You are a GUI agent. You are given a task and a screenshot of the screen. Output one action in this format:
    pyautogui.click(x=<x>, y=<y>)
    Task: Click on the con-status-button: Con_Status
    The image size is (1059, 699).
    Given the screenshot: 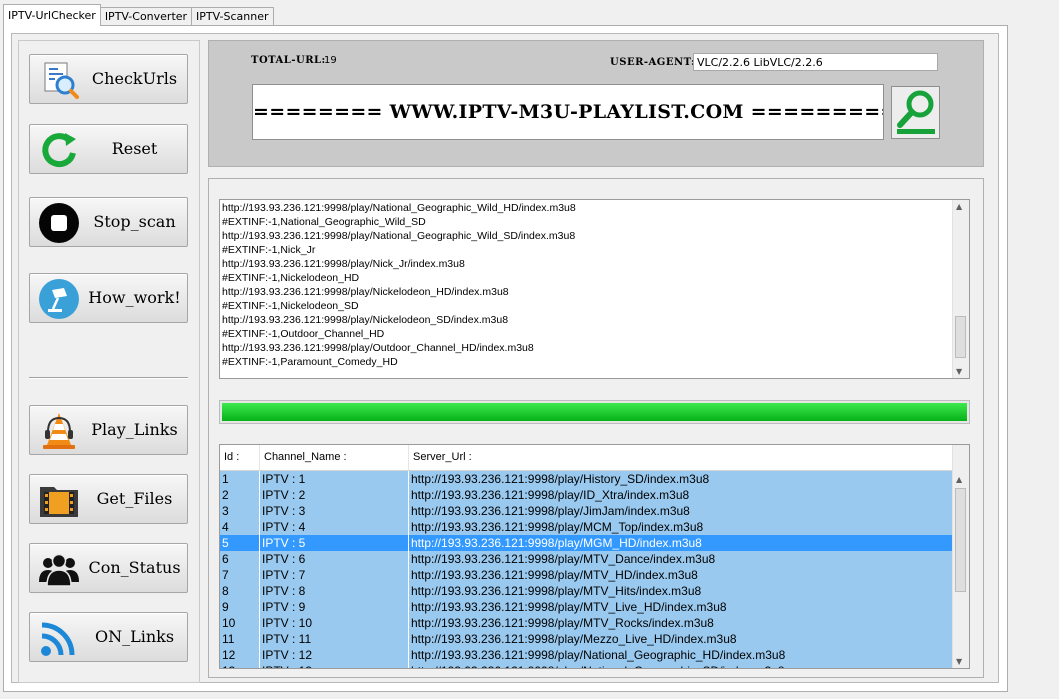 What is the action you would take?
    pyautogui.click(x=108, y=568)
    